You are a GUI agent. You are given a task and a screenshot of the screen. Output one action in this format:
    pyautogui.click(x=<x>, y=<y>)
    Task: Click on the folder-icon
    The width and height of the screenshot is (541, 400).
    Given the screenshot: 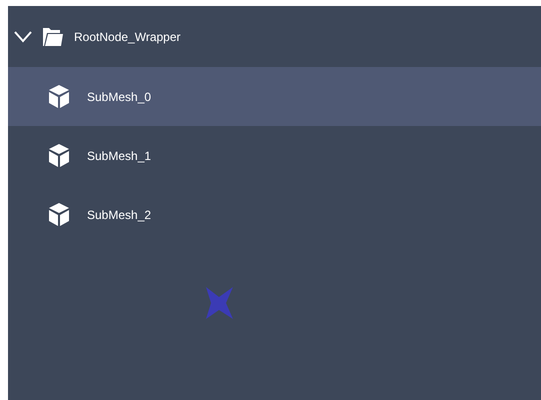 What is the action you would take?
    pyautogui.click(x=53, y=37)
    